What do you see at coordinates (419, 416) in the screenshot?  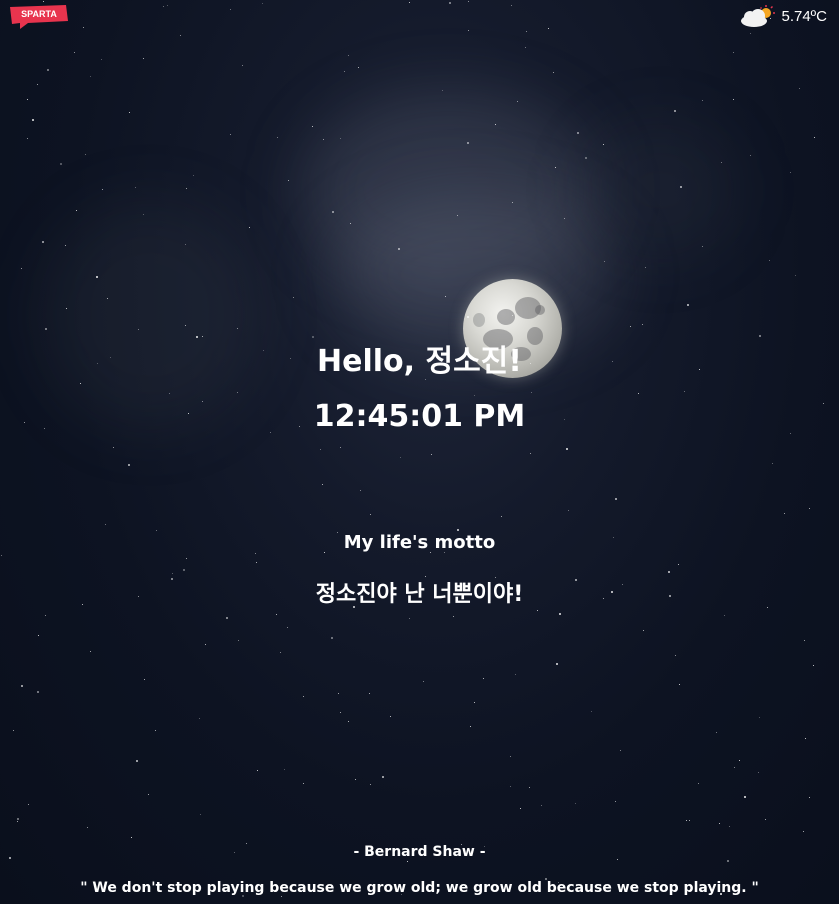 I see `clock-text: 12:45:01 PM` at bounding box center [419, 416].